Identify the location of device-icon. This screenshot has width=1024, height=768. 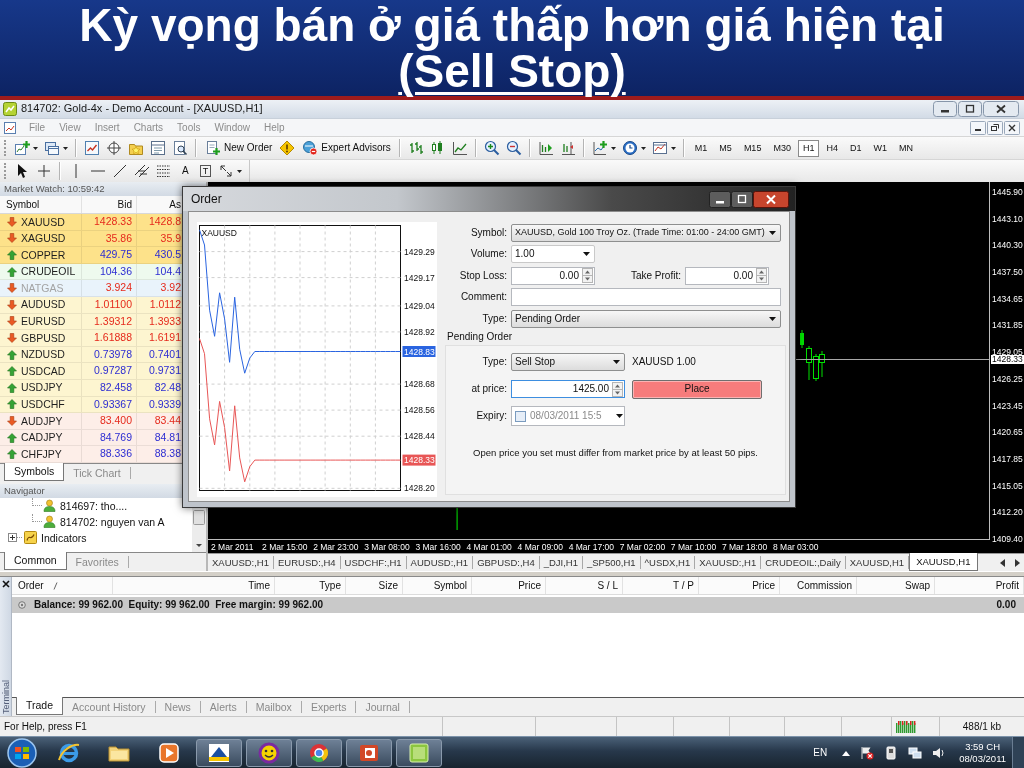
(891, 752).